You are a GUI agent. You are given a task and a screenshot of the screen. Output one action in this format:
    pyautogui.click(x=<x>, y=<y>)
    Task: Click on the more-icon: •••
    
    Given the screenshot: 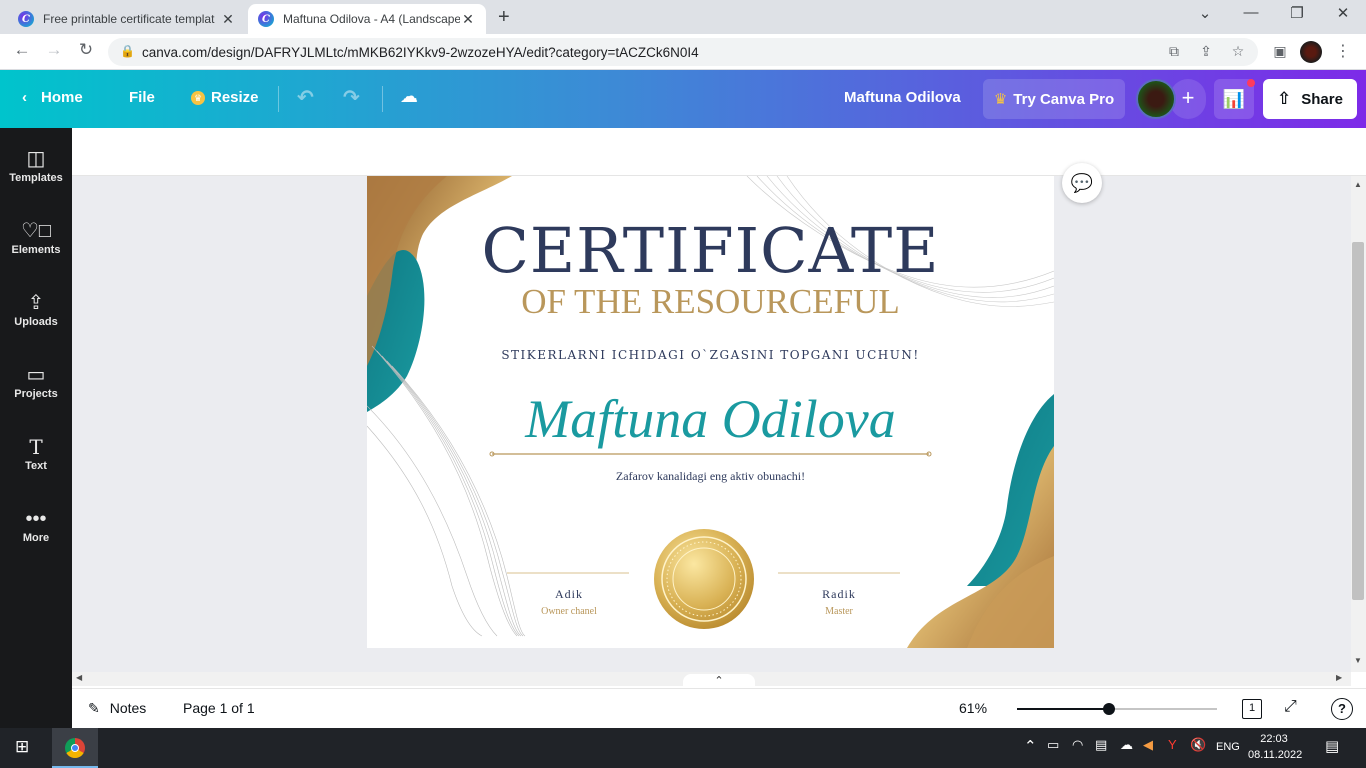 What is the action you would take?
    pyautogui.click(x=36, y=519)
    